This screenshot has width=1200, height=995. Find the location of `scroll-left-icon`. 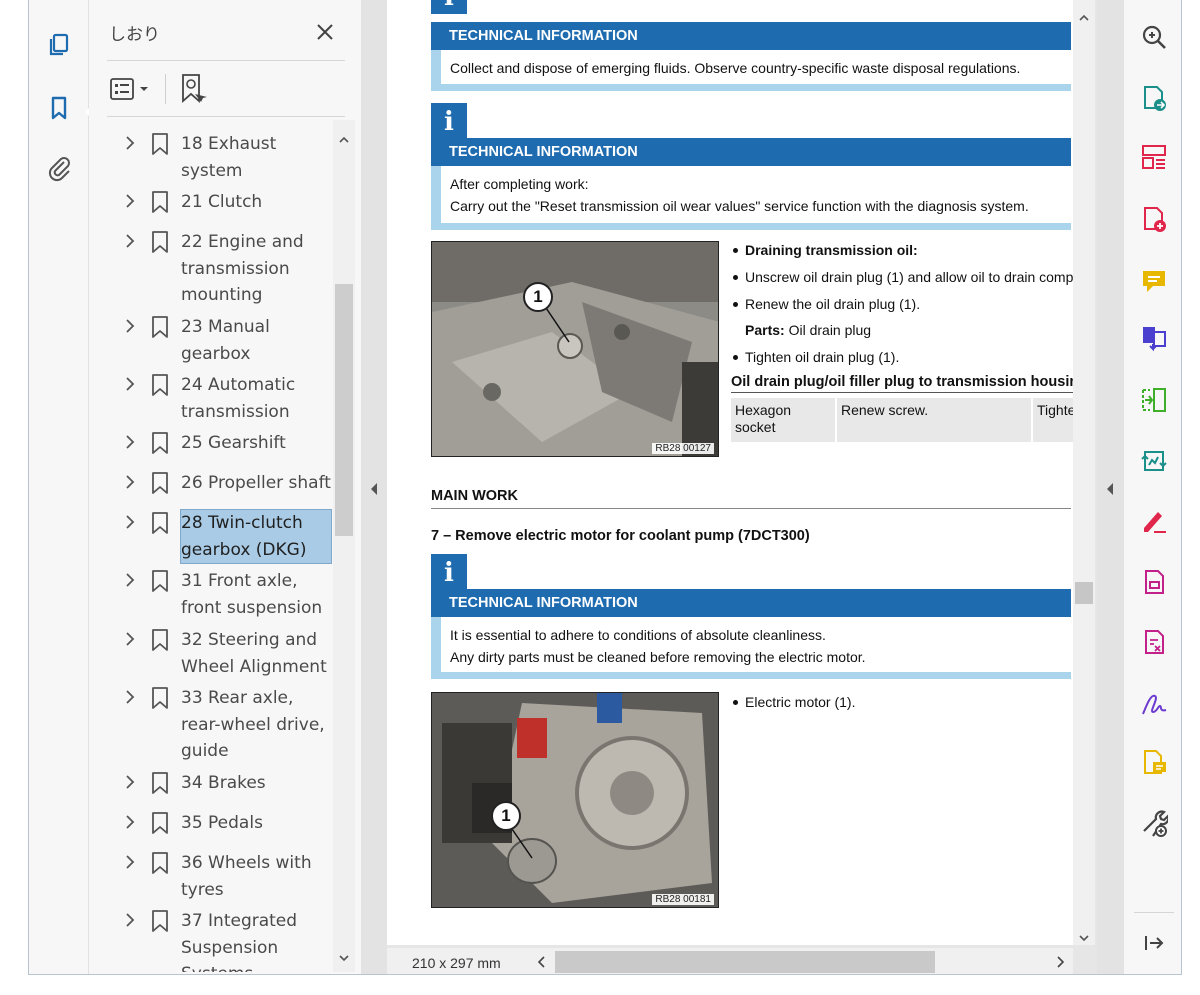

scroll-left-icon is located at coordinates (542, 962).